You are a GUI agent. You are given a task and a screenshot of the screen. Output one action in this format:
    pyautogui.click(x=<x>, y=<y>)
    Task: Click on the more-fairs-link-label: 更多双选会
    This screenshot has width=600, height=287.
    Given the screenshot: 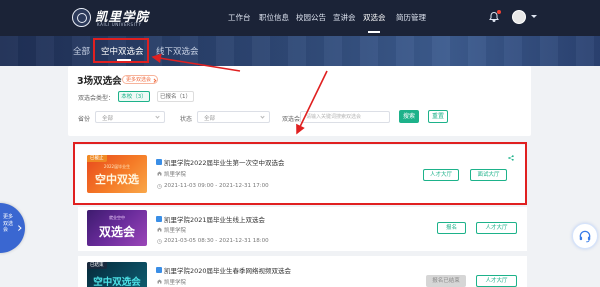 What is the action you would take?
    pyautogui.click(x=139, y=80)
    